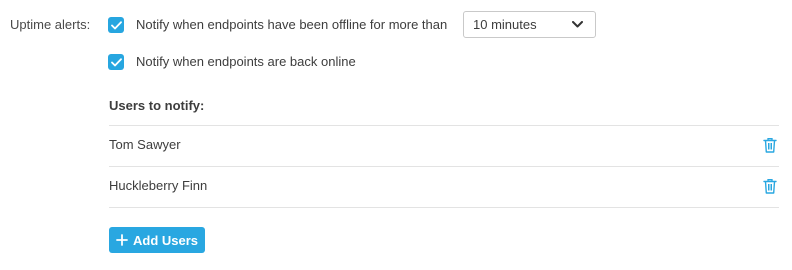 The image size is (792, 270). Describe the element at coordinates (577, 24) in the screenshot. I see `chevron-down-icon` at that location.